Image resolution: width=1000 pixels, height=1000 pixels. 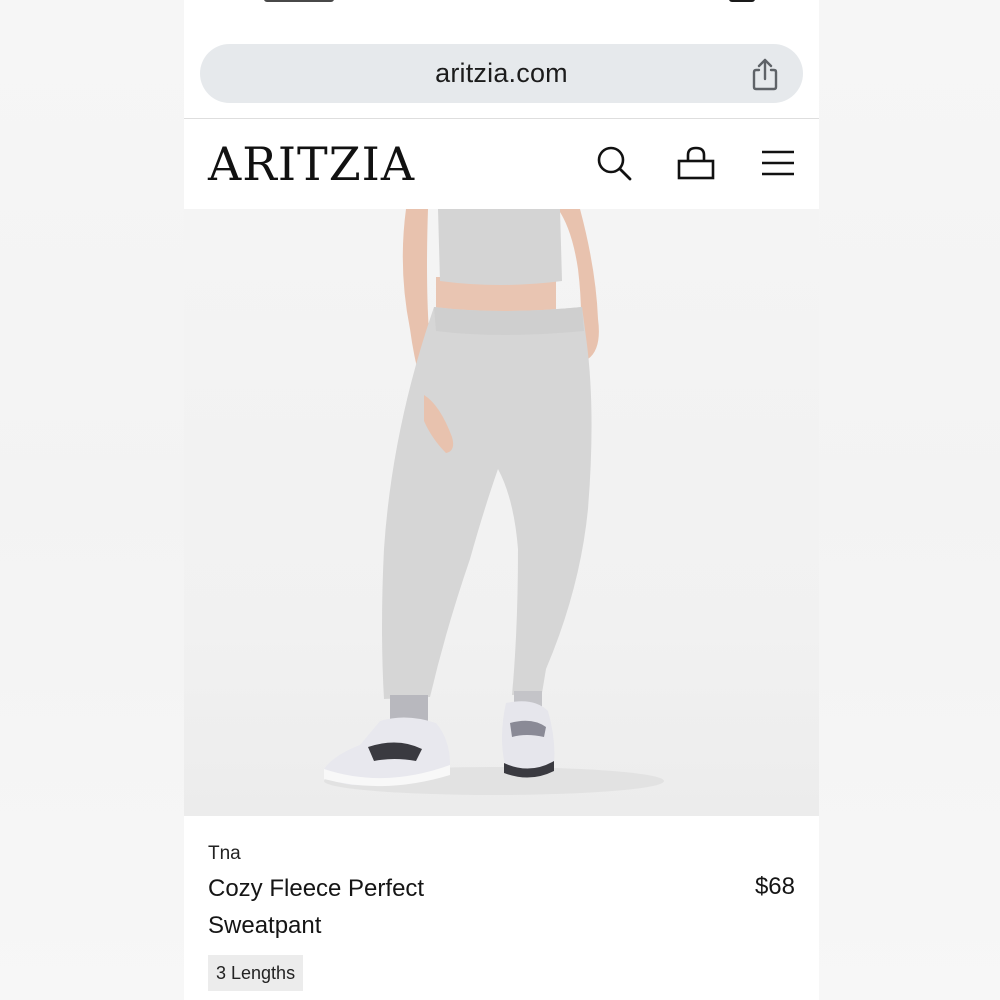 What do you see at coordinates (358, 907) in the screenshot?
I see `product-name: Cozy Fleece Perfect Sweatpant` at bounding box center [358, 907].